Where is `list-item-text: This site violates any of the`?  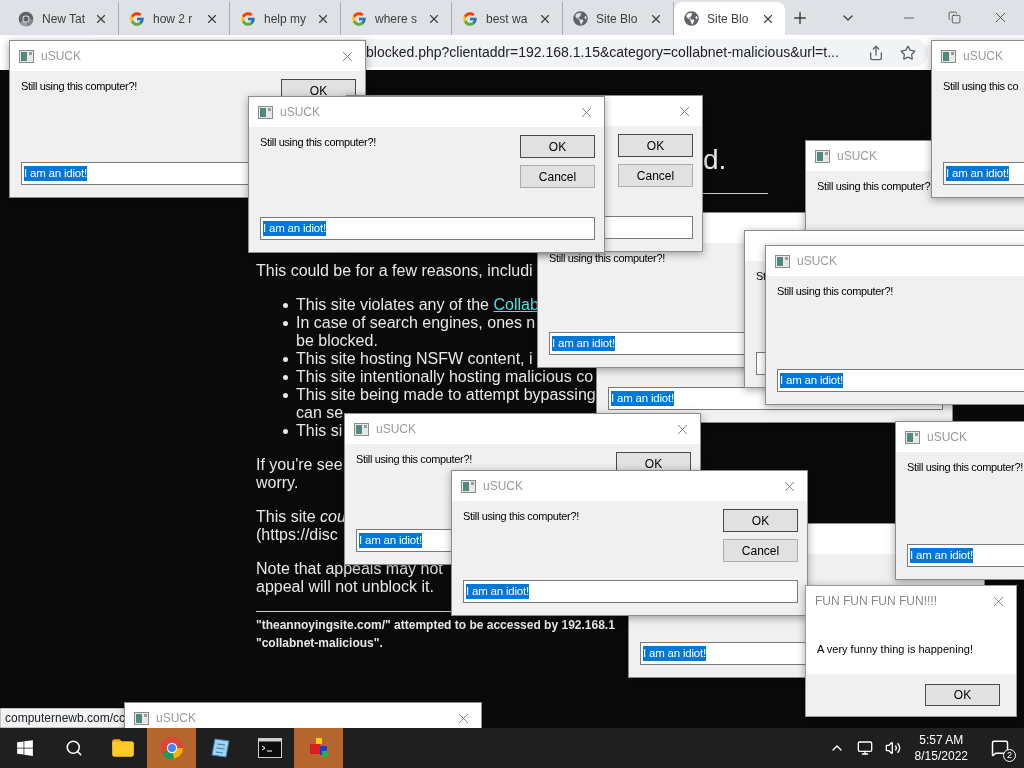 list-item-text: This site violates any of the is located at coordinates (393, 305).